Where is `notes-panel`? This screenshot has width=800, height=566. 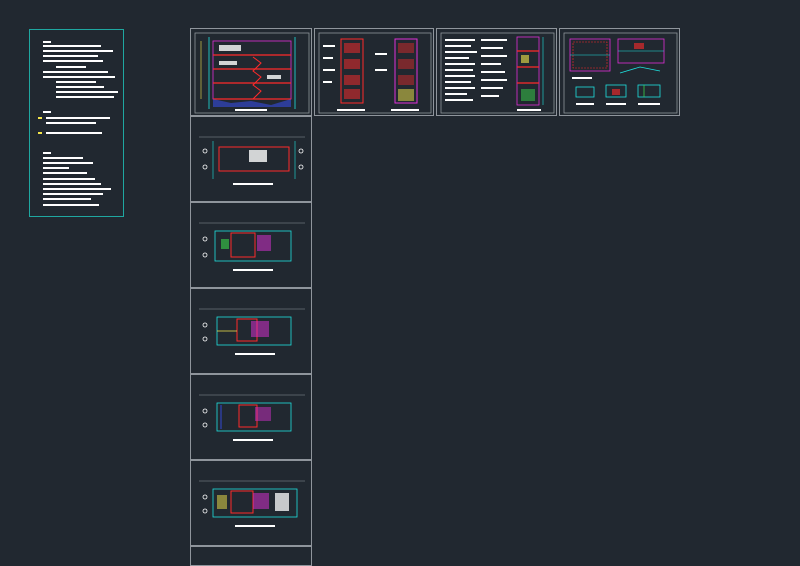 notes-panel is located at coordinates (76, 123).